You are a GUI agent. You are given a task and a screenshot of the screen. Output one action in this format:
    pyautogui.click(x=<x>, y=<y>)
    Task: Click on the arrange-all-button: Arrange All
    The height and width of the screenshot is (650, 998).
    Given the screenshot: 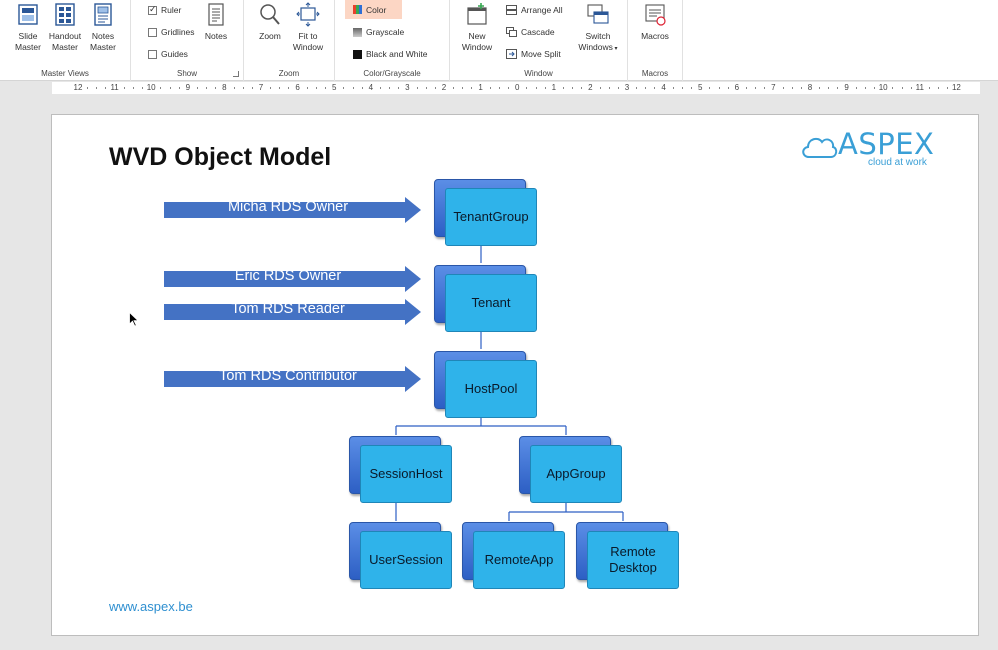 What is the action you would take?
    pyautogui.click(x=534, y=10)
    